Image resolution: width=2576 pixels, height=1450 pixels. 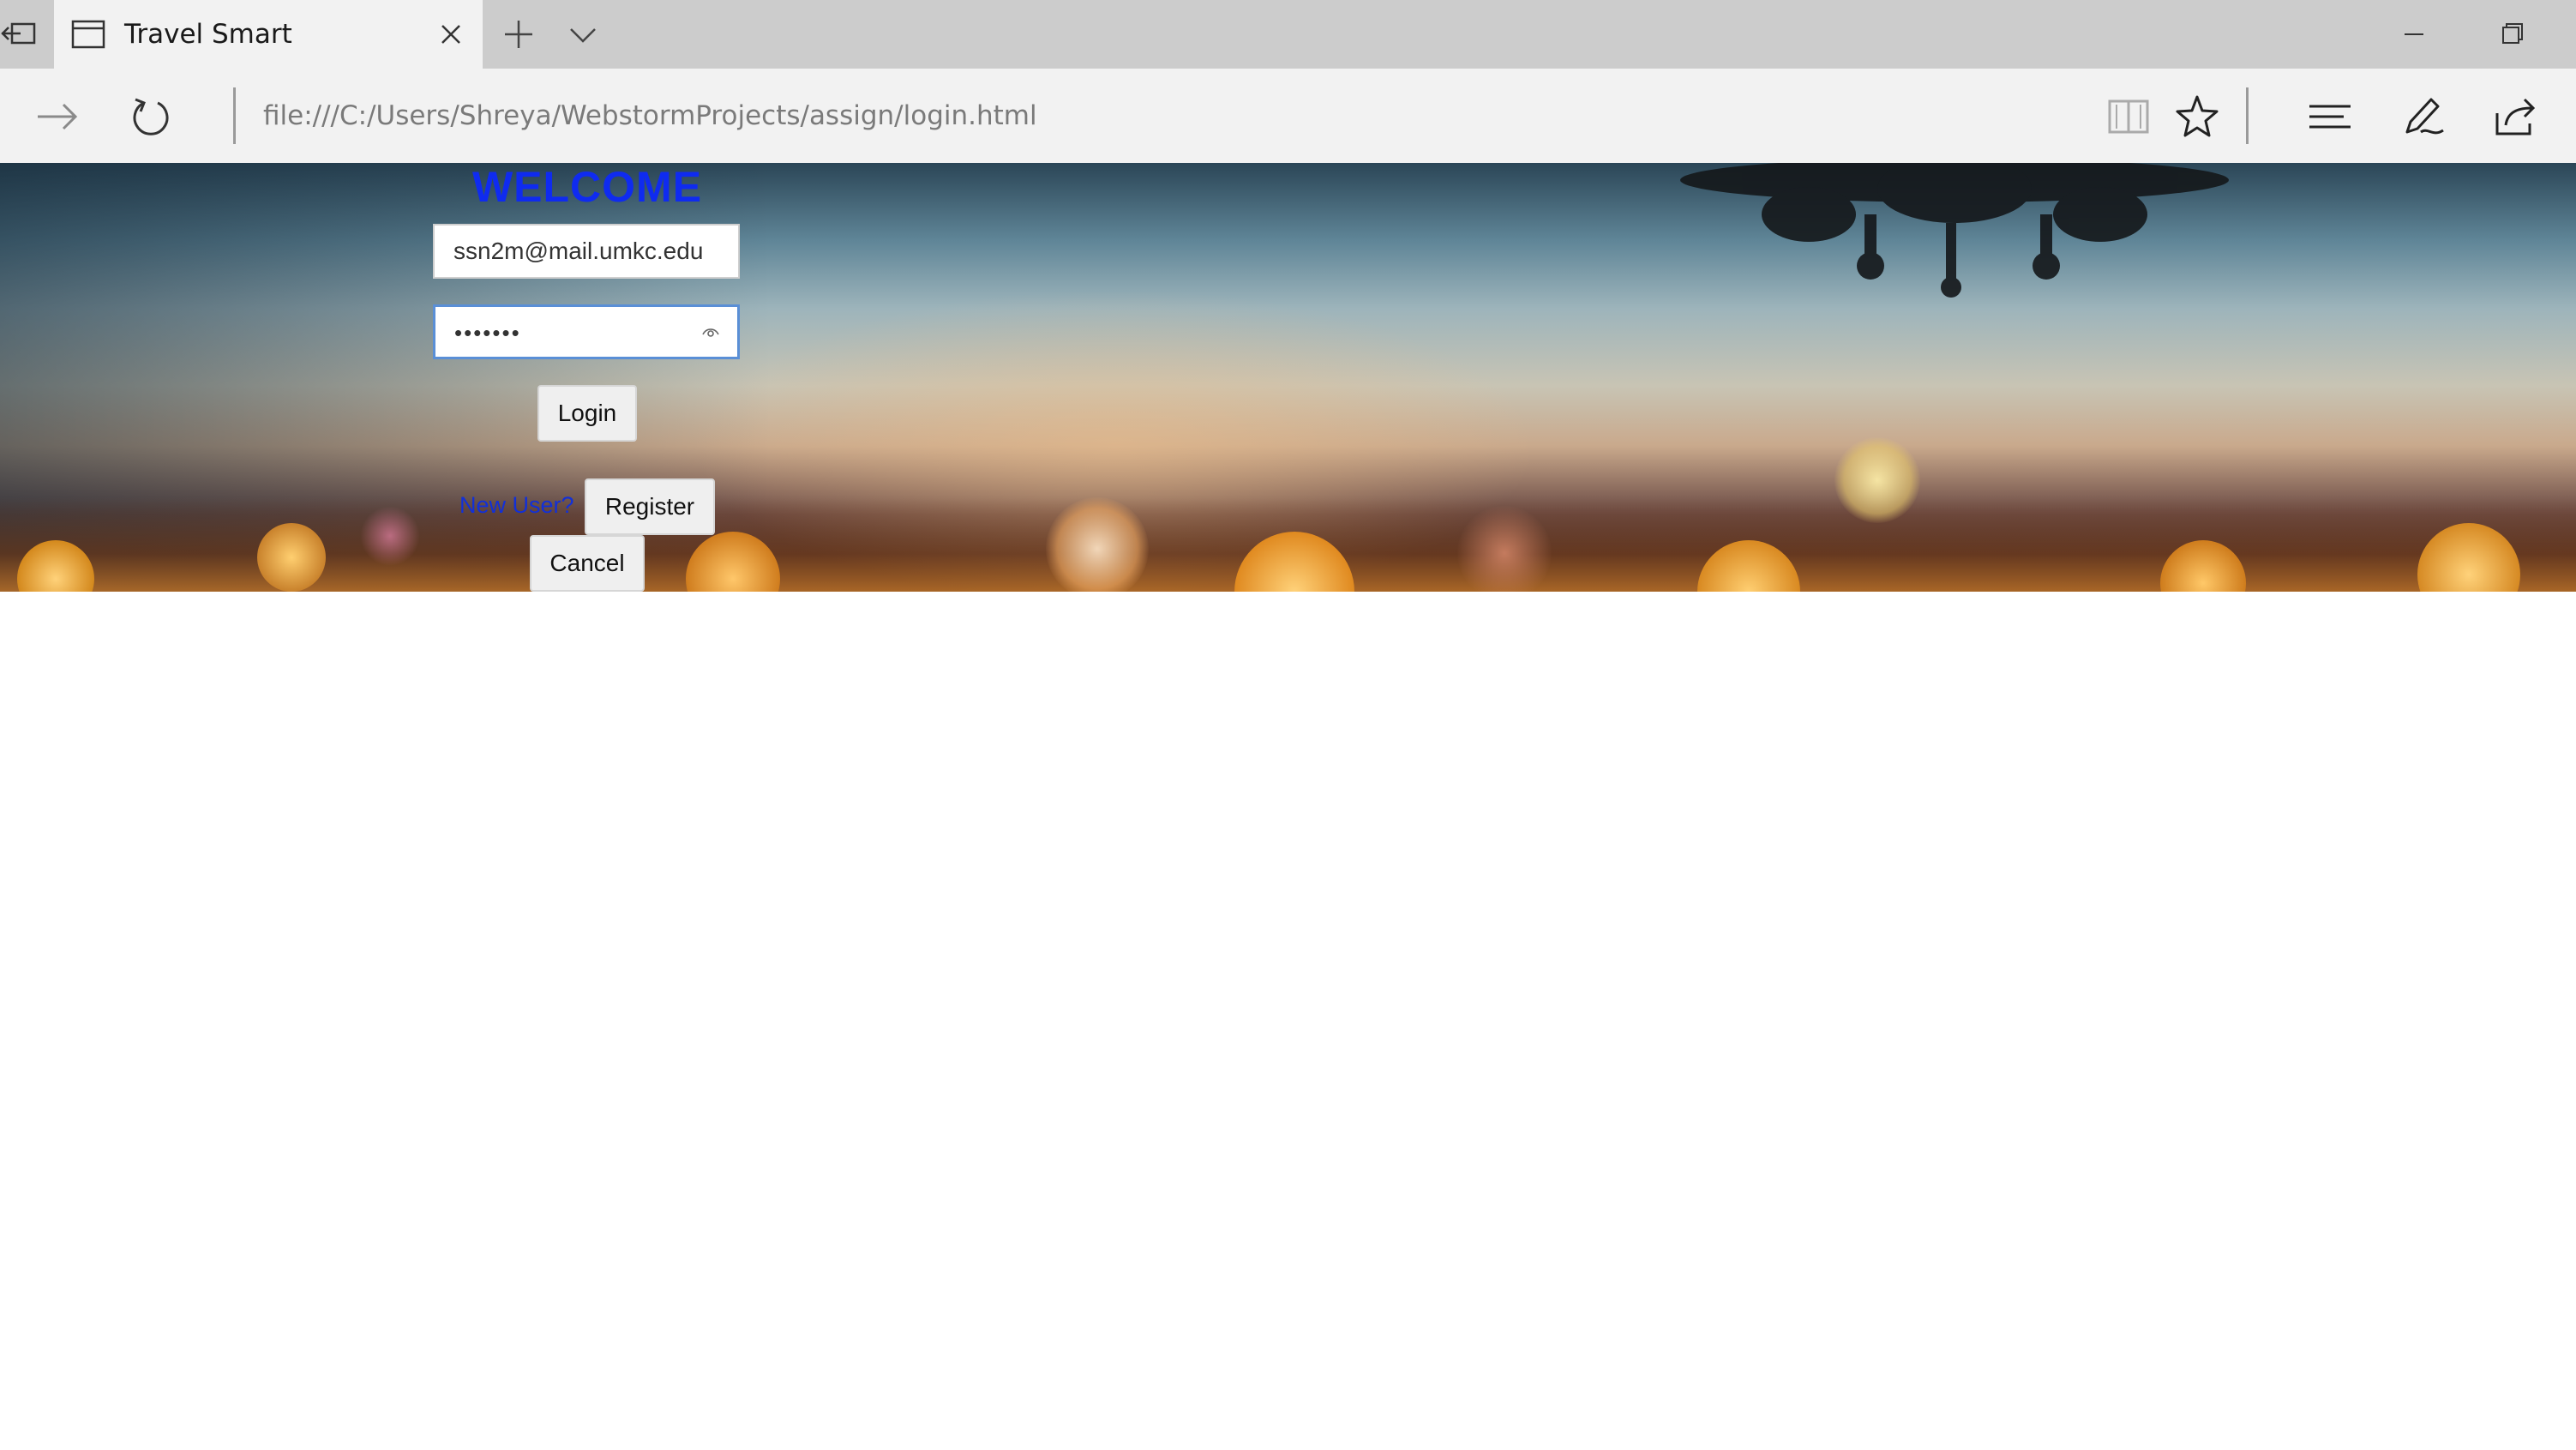 I want to click on password-field: •••••••, so click(x=586, y=331).